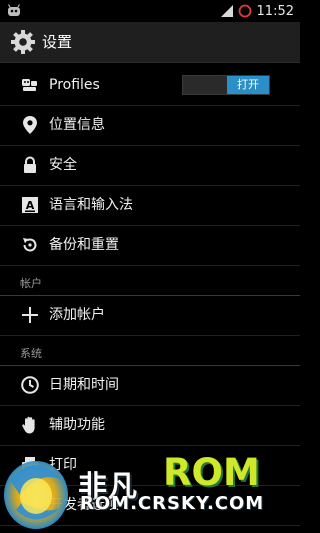 The image size is (320, 533). Describe the element at coordinates (30, 315) in the screenshot. I see `plus-icon` at that location.